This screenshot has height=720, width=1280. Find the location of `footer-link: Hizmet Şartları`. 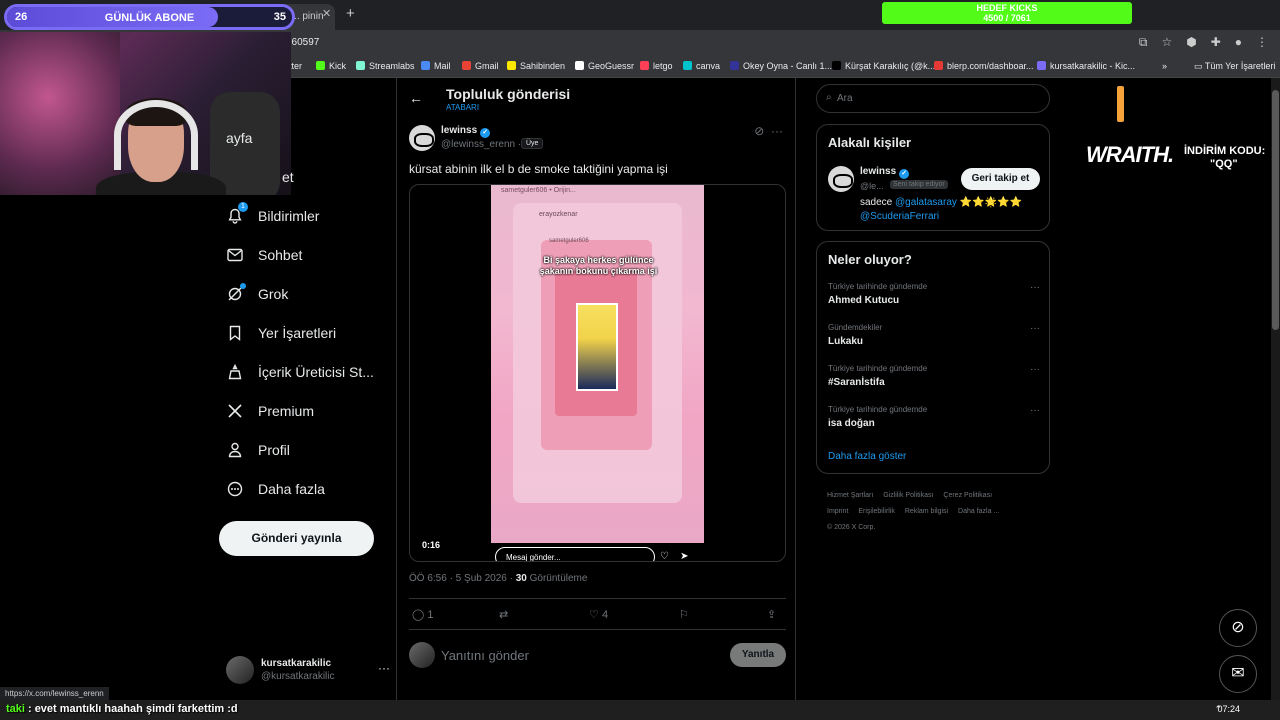

footer-link: Hizmet Şartları is located at coordinates (850, 495).